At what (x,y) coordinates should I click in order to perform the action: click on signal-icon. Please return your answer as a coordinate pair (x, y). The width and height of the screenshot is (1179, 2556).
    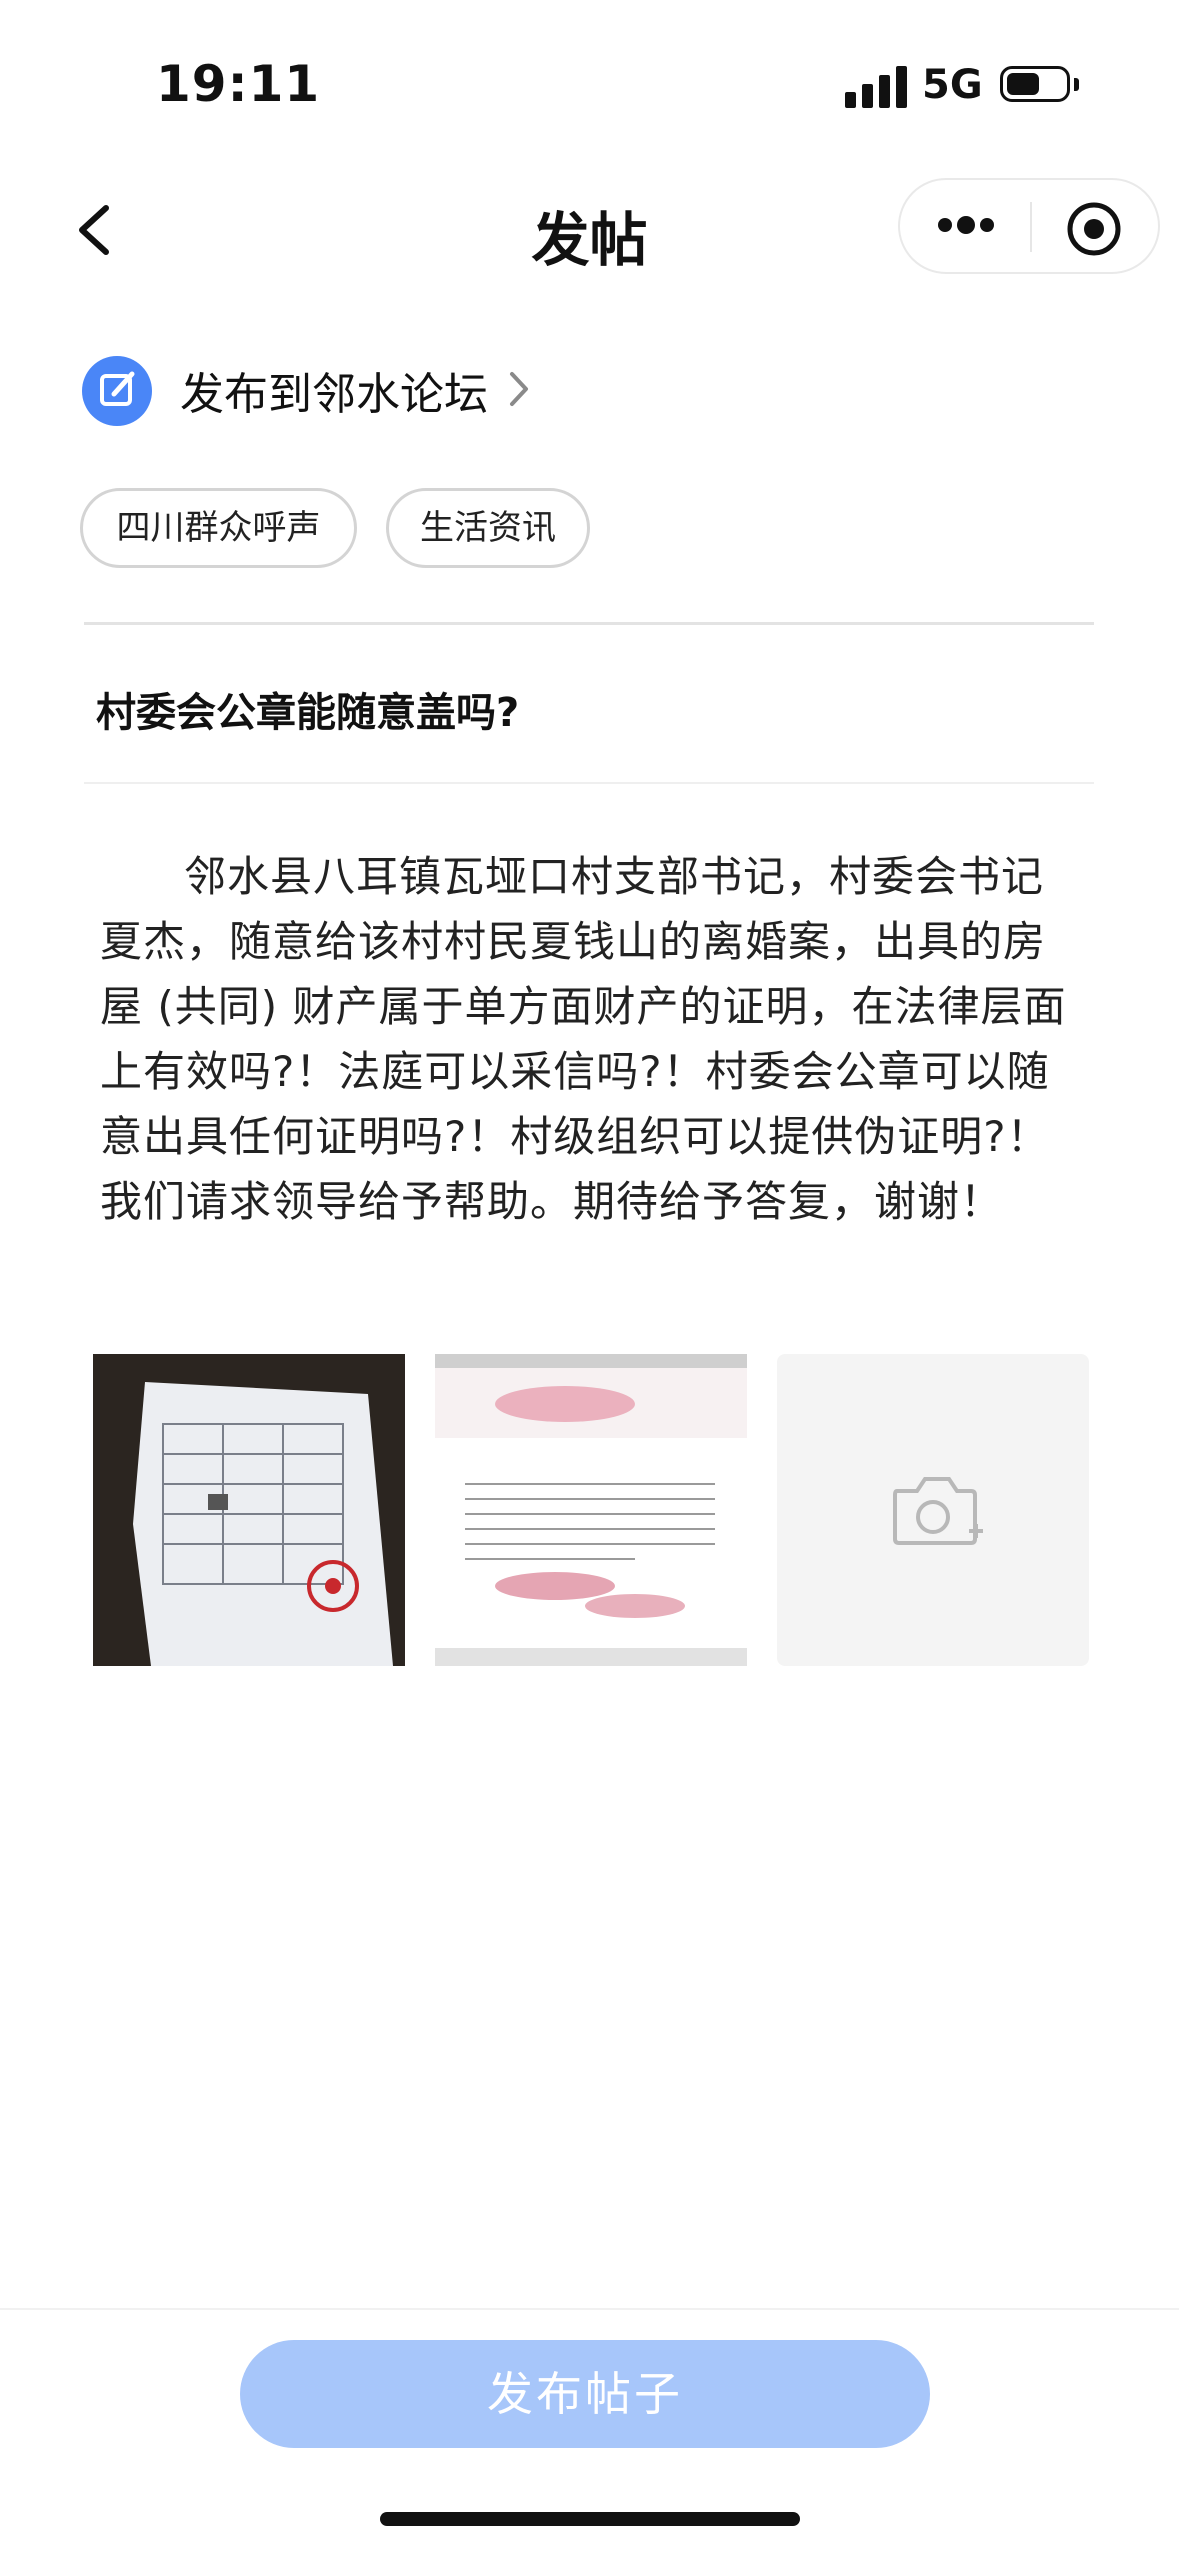
    Looking at the image, I should click on (876, 87).